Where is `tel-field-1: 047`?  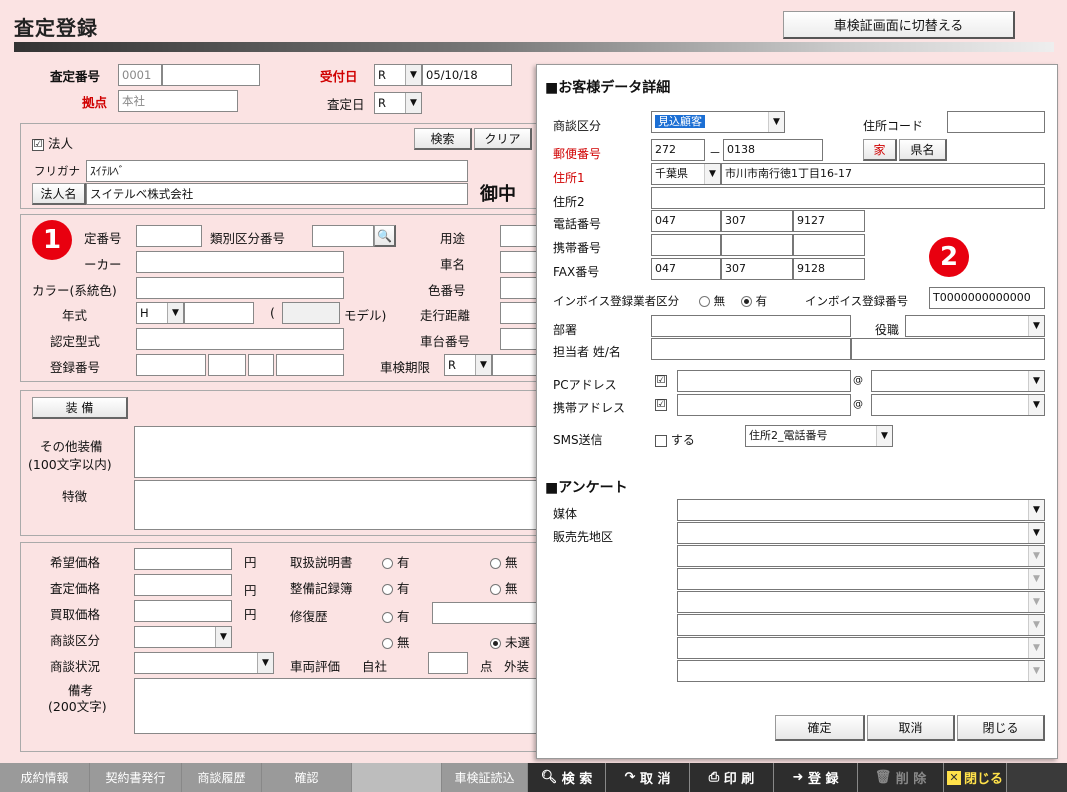 tel-field-1: 047 is located at coordinates (686, 221).